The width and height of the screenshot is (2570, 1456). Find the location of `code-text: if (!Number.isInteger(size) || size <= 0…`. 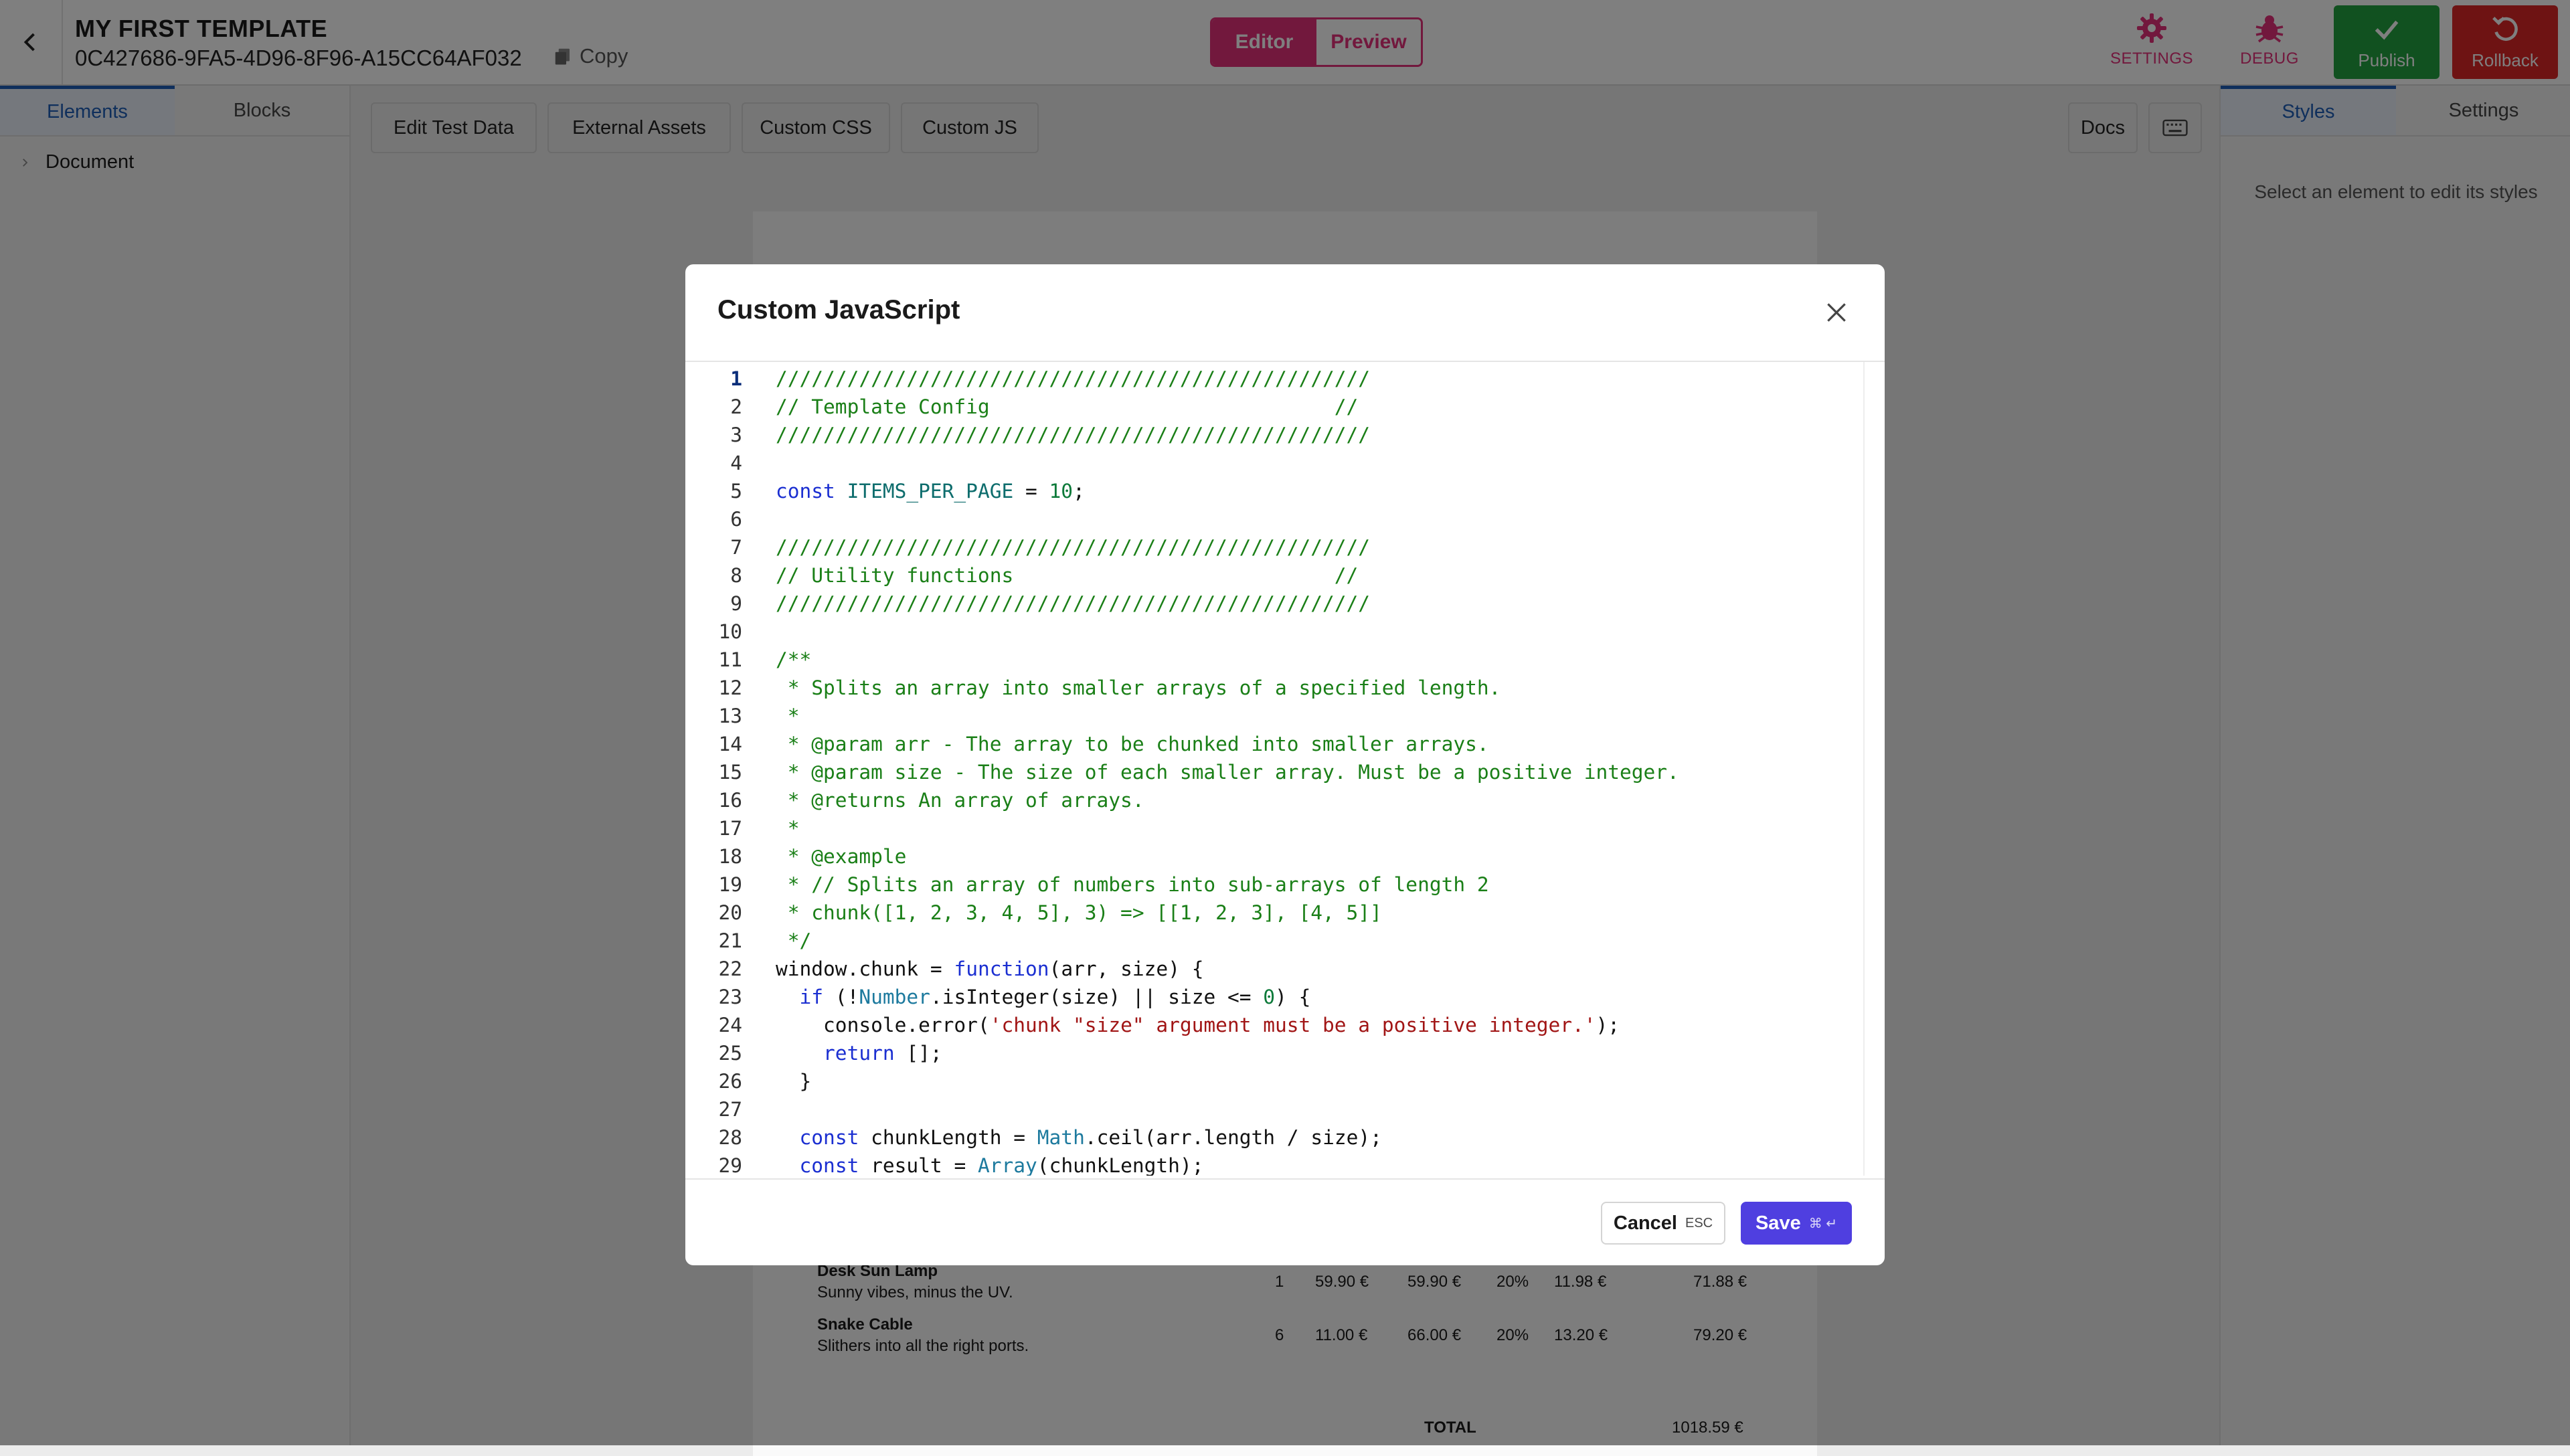

code-text: if (!Number.isInteger(size) || size <= 0… is located at coordinates (1055, 997).